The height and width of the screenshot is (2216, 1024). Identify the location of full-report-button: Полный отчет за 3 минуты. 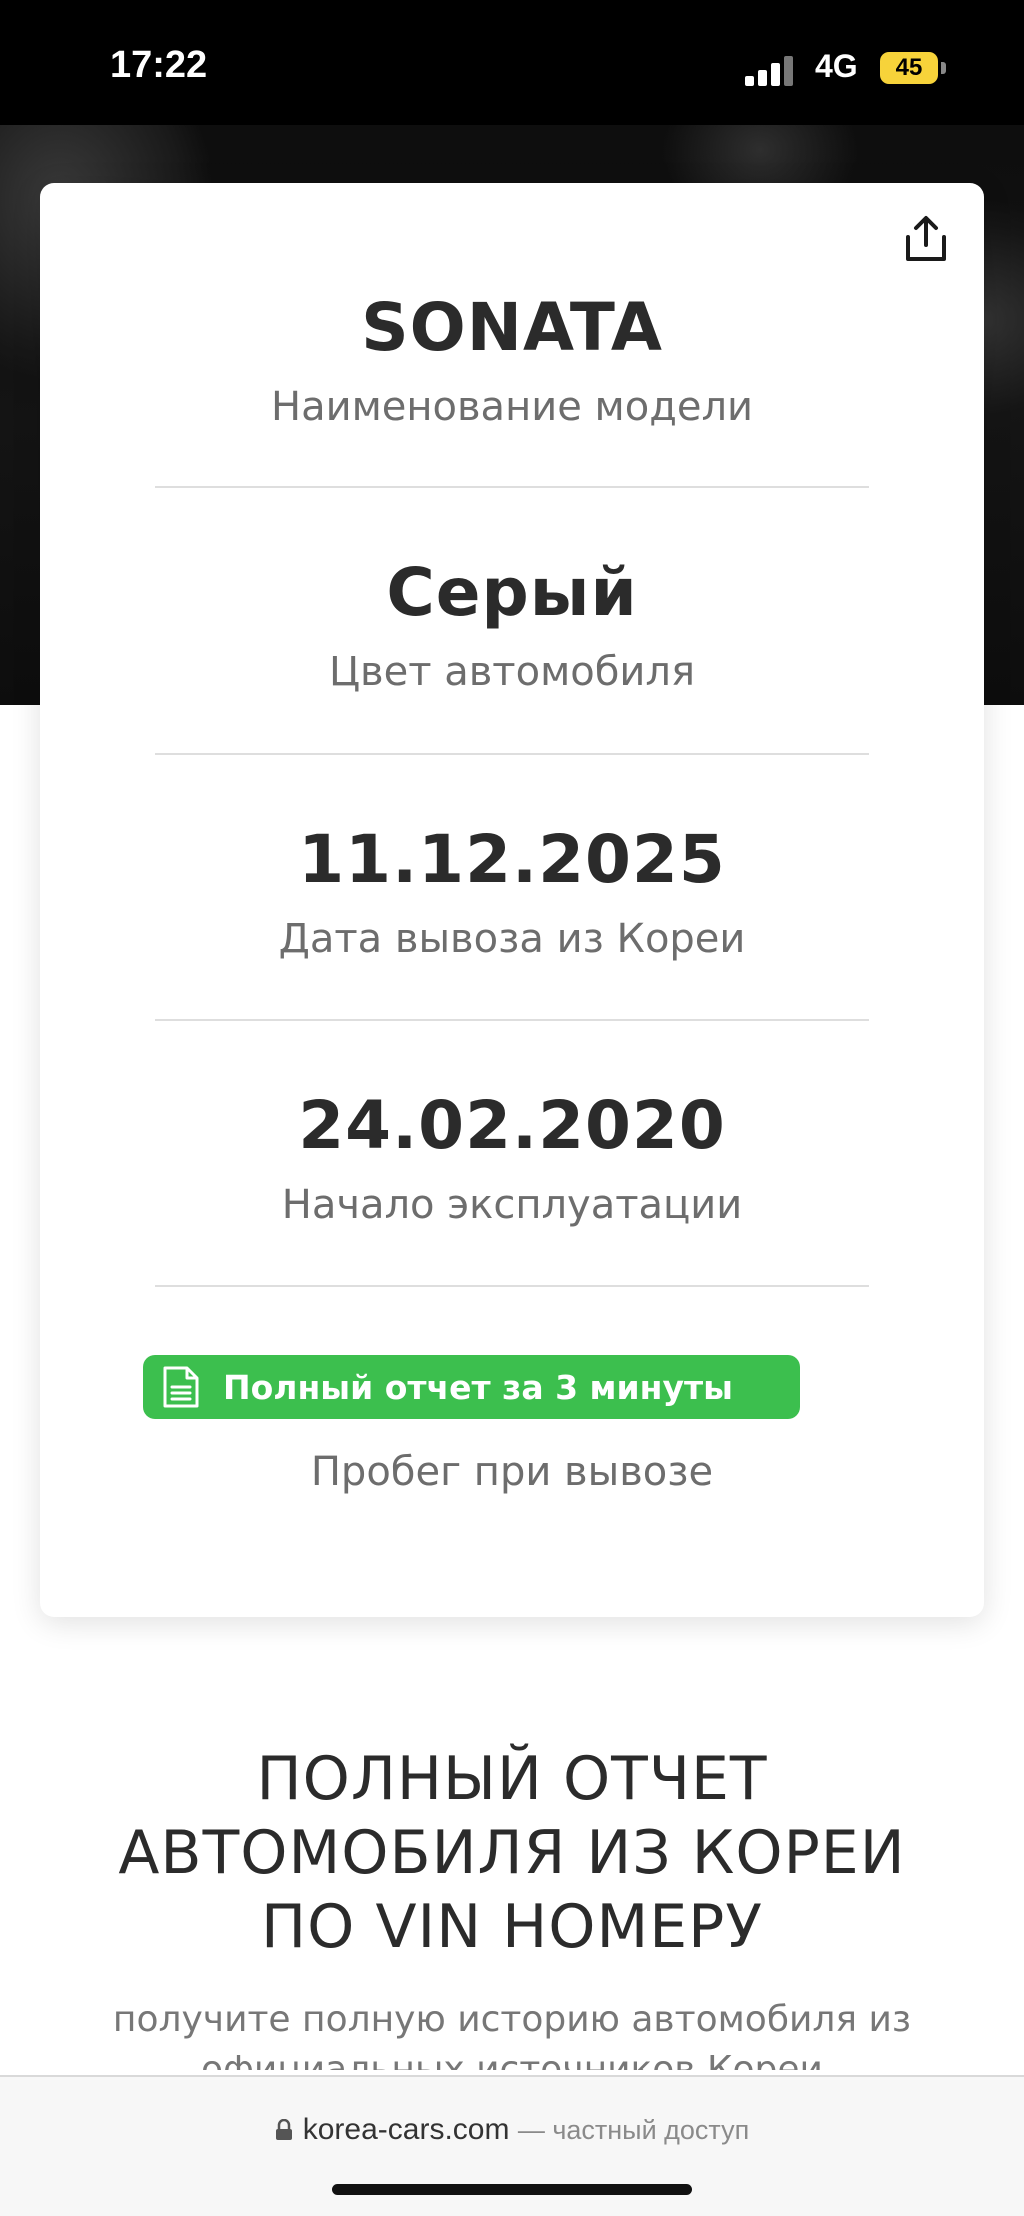
(471, 1387).